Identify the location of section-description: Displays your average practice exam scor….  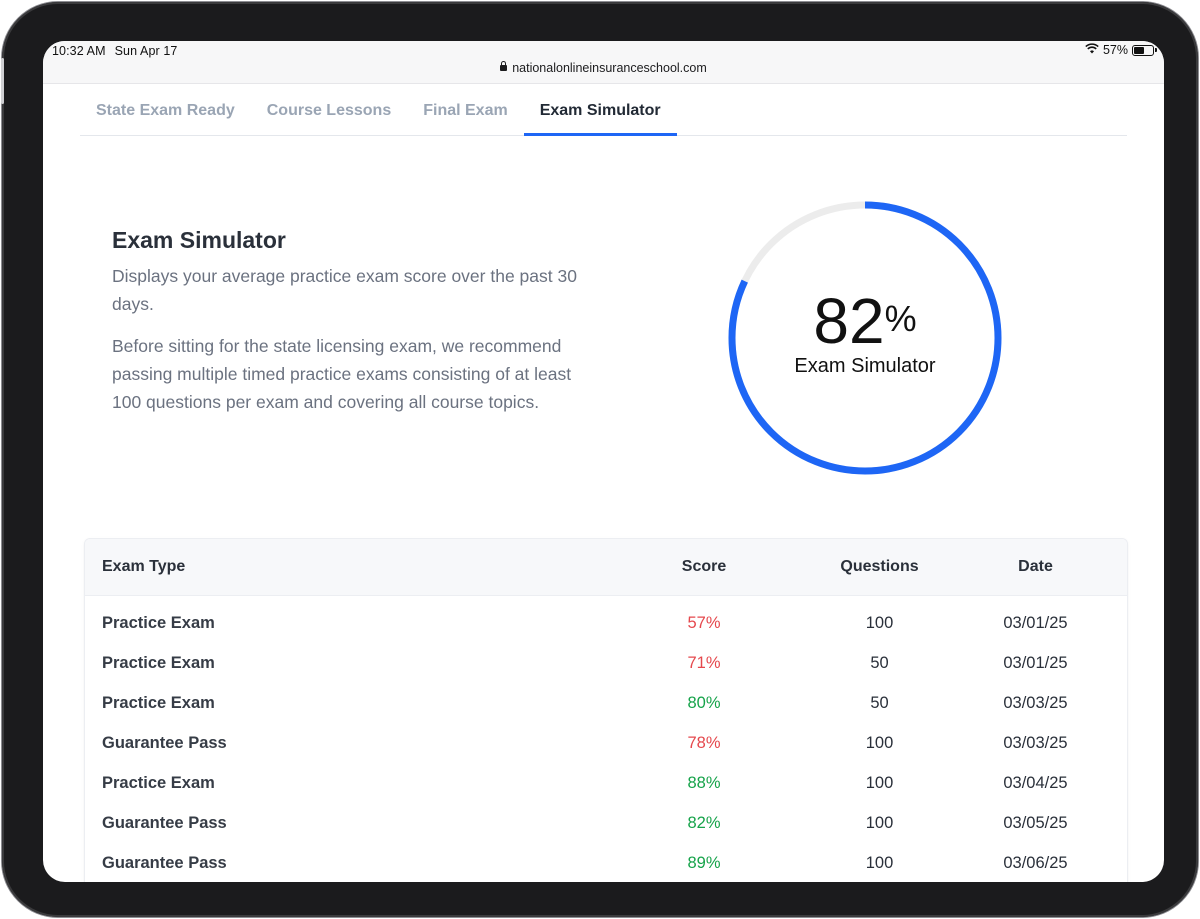
(344, 290).